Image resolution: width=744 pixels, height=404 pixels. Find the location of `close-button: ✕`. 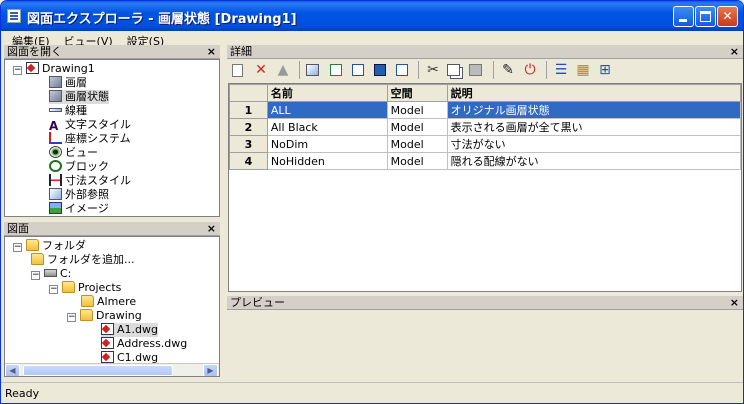

close-button: ✕ is located at coordinates (727, 16).